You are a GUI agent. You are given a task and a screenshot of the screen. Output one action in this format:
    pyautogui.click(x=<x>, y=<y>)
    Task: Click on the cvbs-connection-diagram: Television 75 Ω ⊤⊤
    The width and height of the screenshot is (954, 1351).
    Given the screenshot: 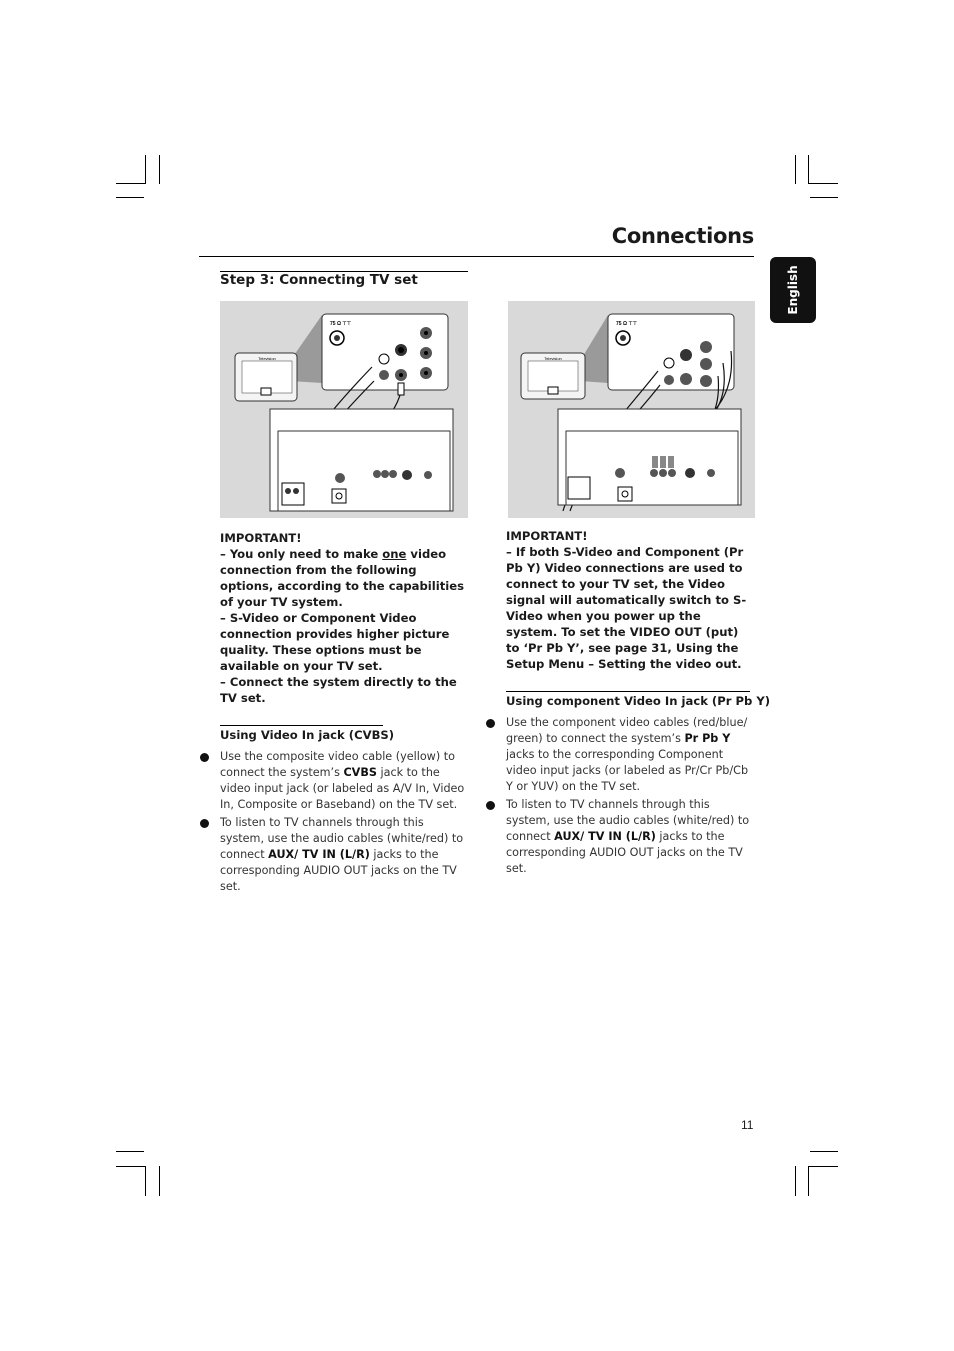 What is the action you would take?
    pyautogui.click(x=344, y=409)
    